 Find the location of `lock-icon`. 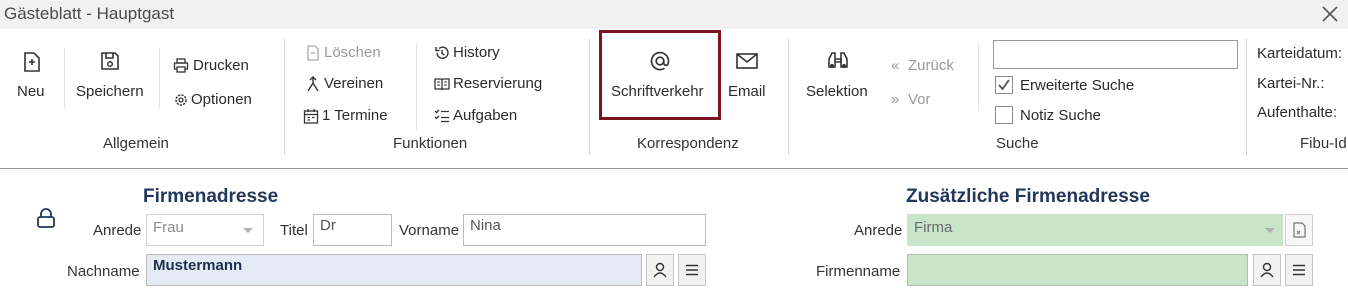

lock-icon is located at coordinates (46, 218).